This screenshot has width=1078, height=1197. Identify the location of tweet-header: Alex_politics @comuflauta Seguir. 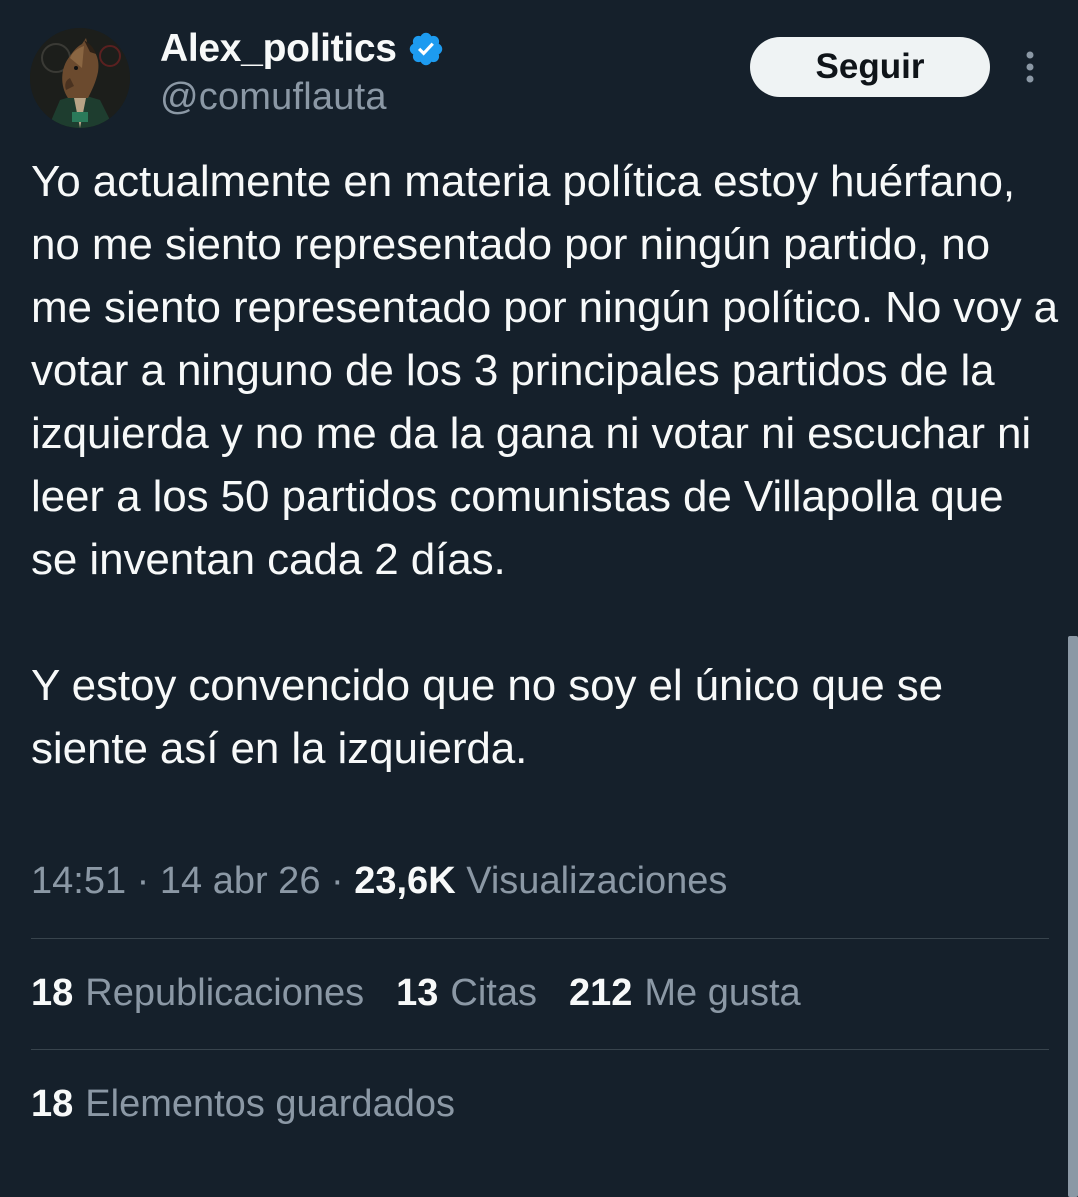
(539, 70).